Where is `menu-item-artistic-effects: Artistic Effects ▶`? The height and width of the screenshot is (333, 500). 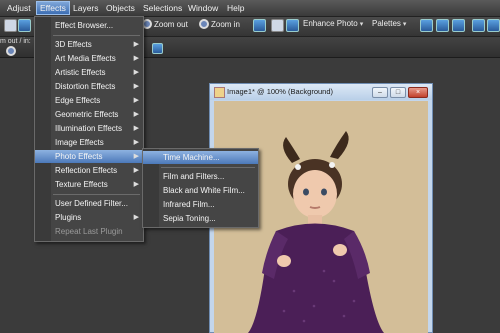 menu-item-artistic-effects: Artistic Effects ▶ is located at coordinates (89, 72).